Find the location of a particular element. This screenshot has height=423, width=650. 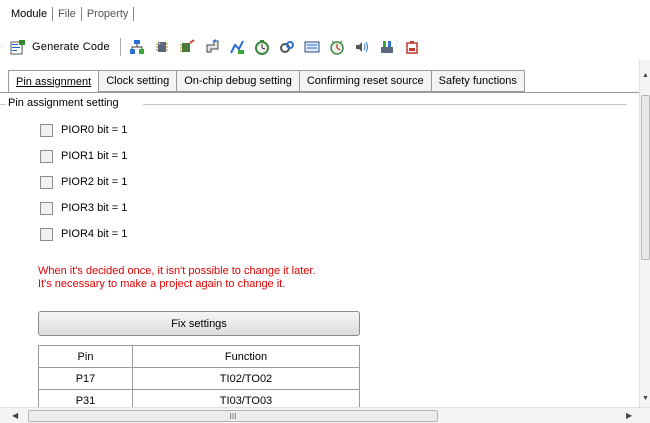

vertical-scroll-thumb is located at coordinates (645, 177).